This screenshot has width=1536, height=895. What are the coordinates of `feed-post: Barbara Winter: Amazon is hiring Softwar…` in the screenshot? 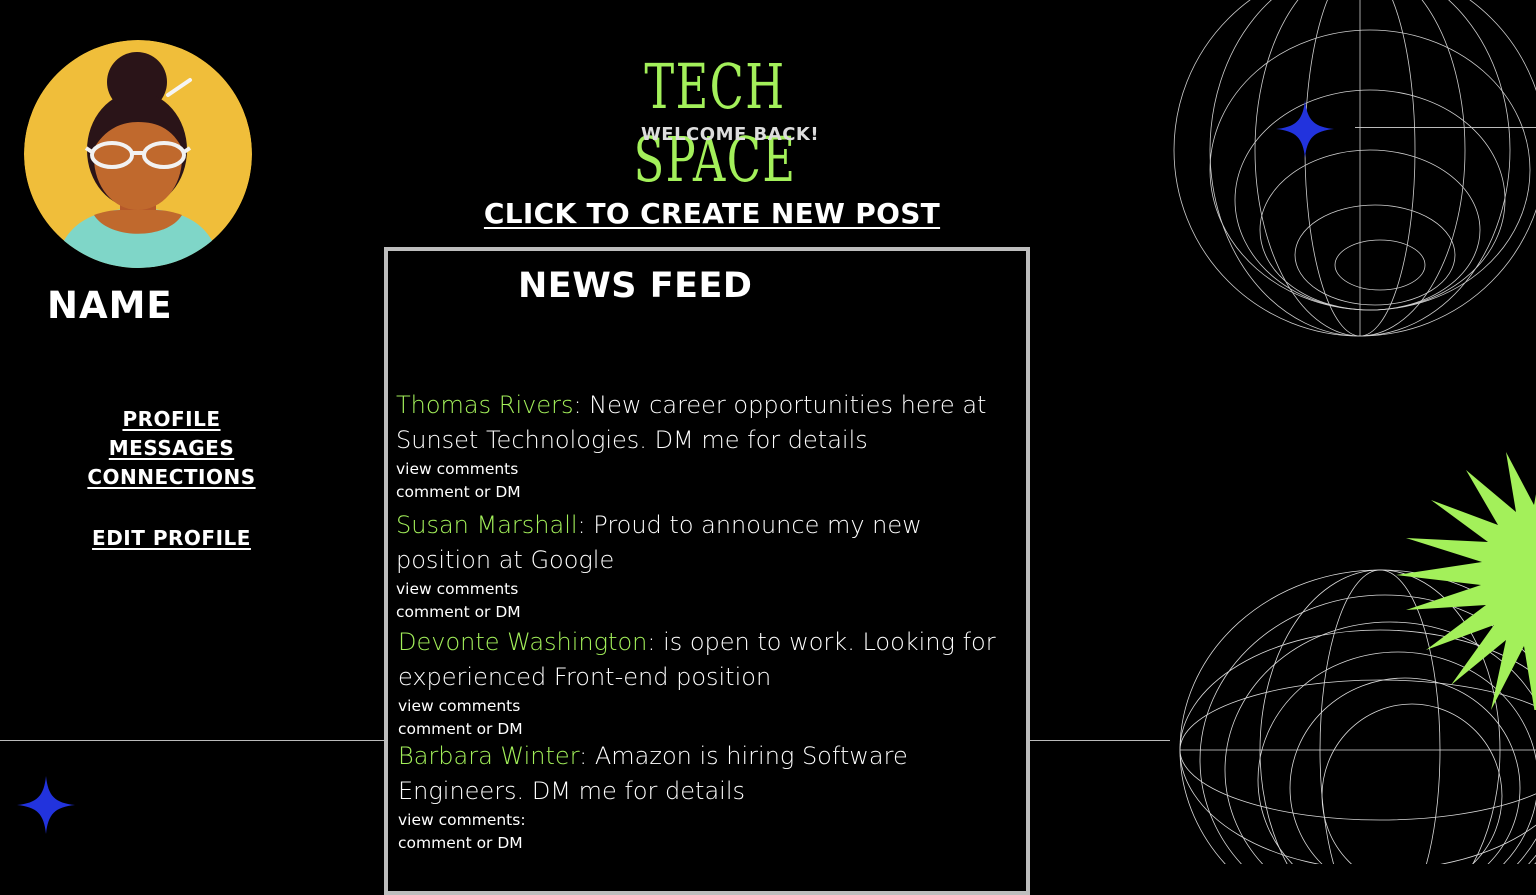 It's located at (708, 797).